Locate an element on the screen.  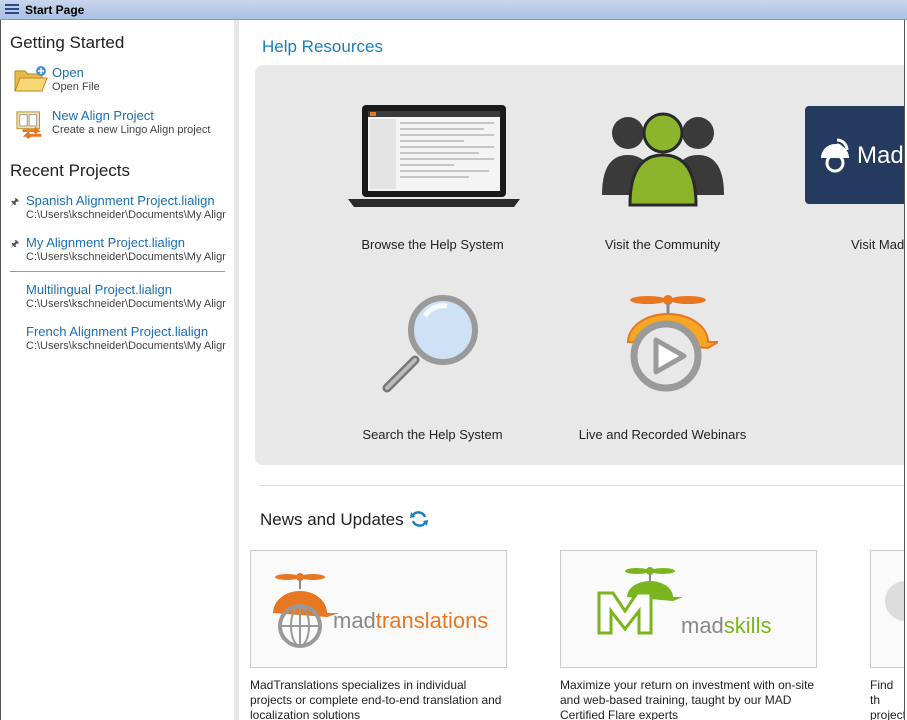
madcap-logo-mark is located at coordinates (835, 155).